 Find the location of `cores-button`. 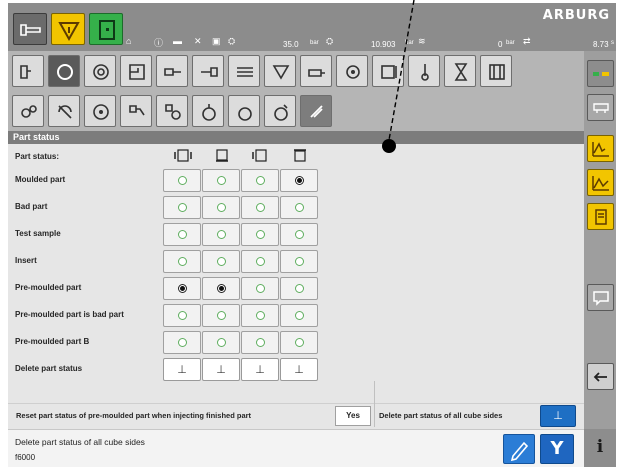

cores-button is located at coordinates (244, 71).